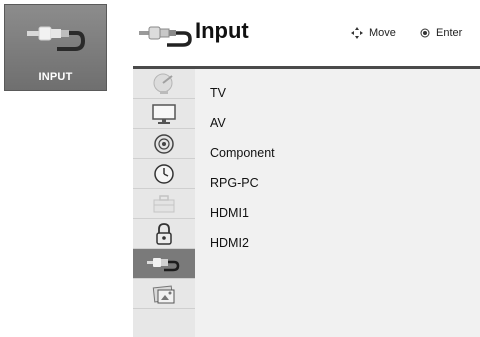 This screenshot has height=337, width=480. I want to click on page-title: Input, so click(222, 30).